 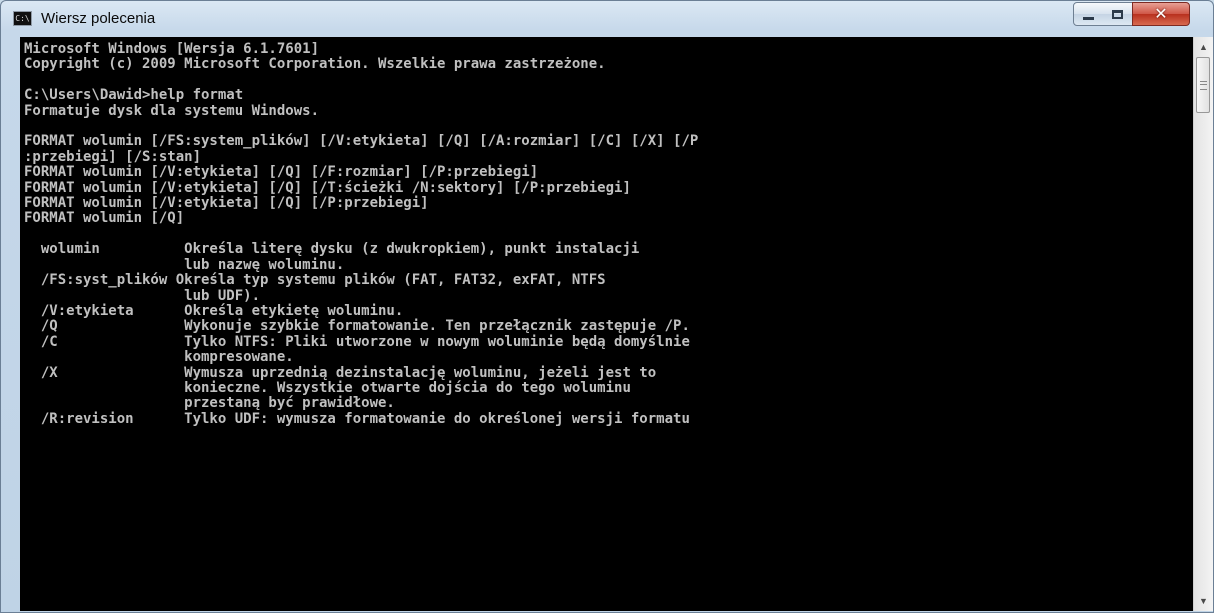 I want to click on title-bar: C:\ Wiersz polecenia ✕, so click(x=607, y=19).